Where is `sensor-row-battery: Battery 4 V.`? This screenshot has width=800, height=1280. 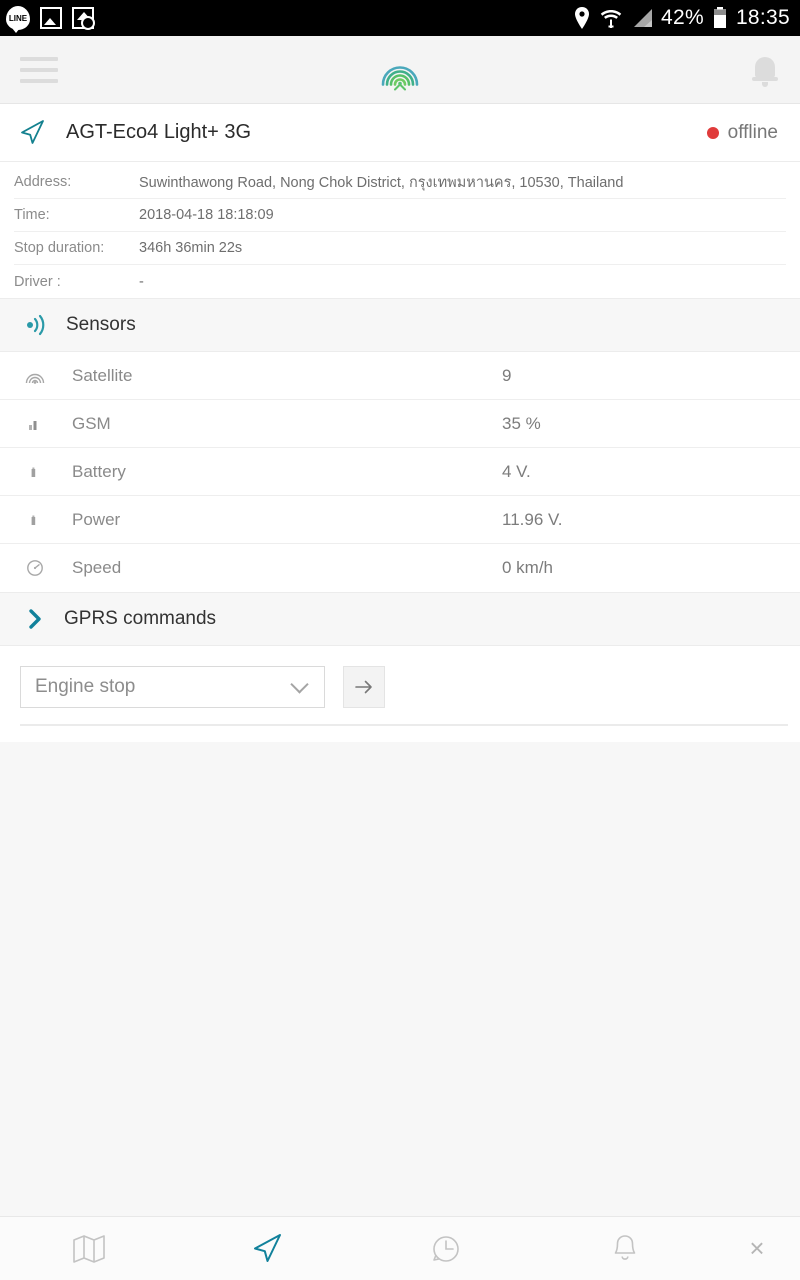
sensor-row-battery: Battery 4 V. is located at coordinates (400, 472).